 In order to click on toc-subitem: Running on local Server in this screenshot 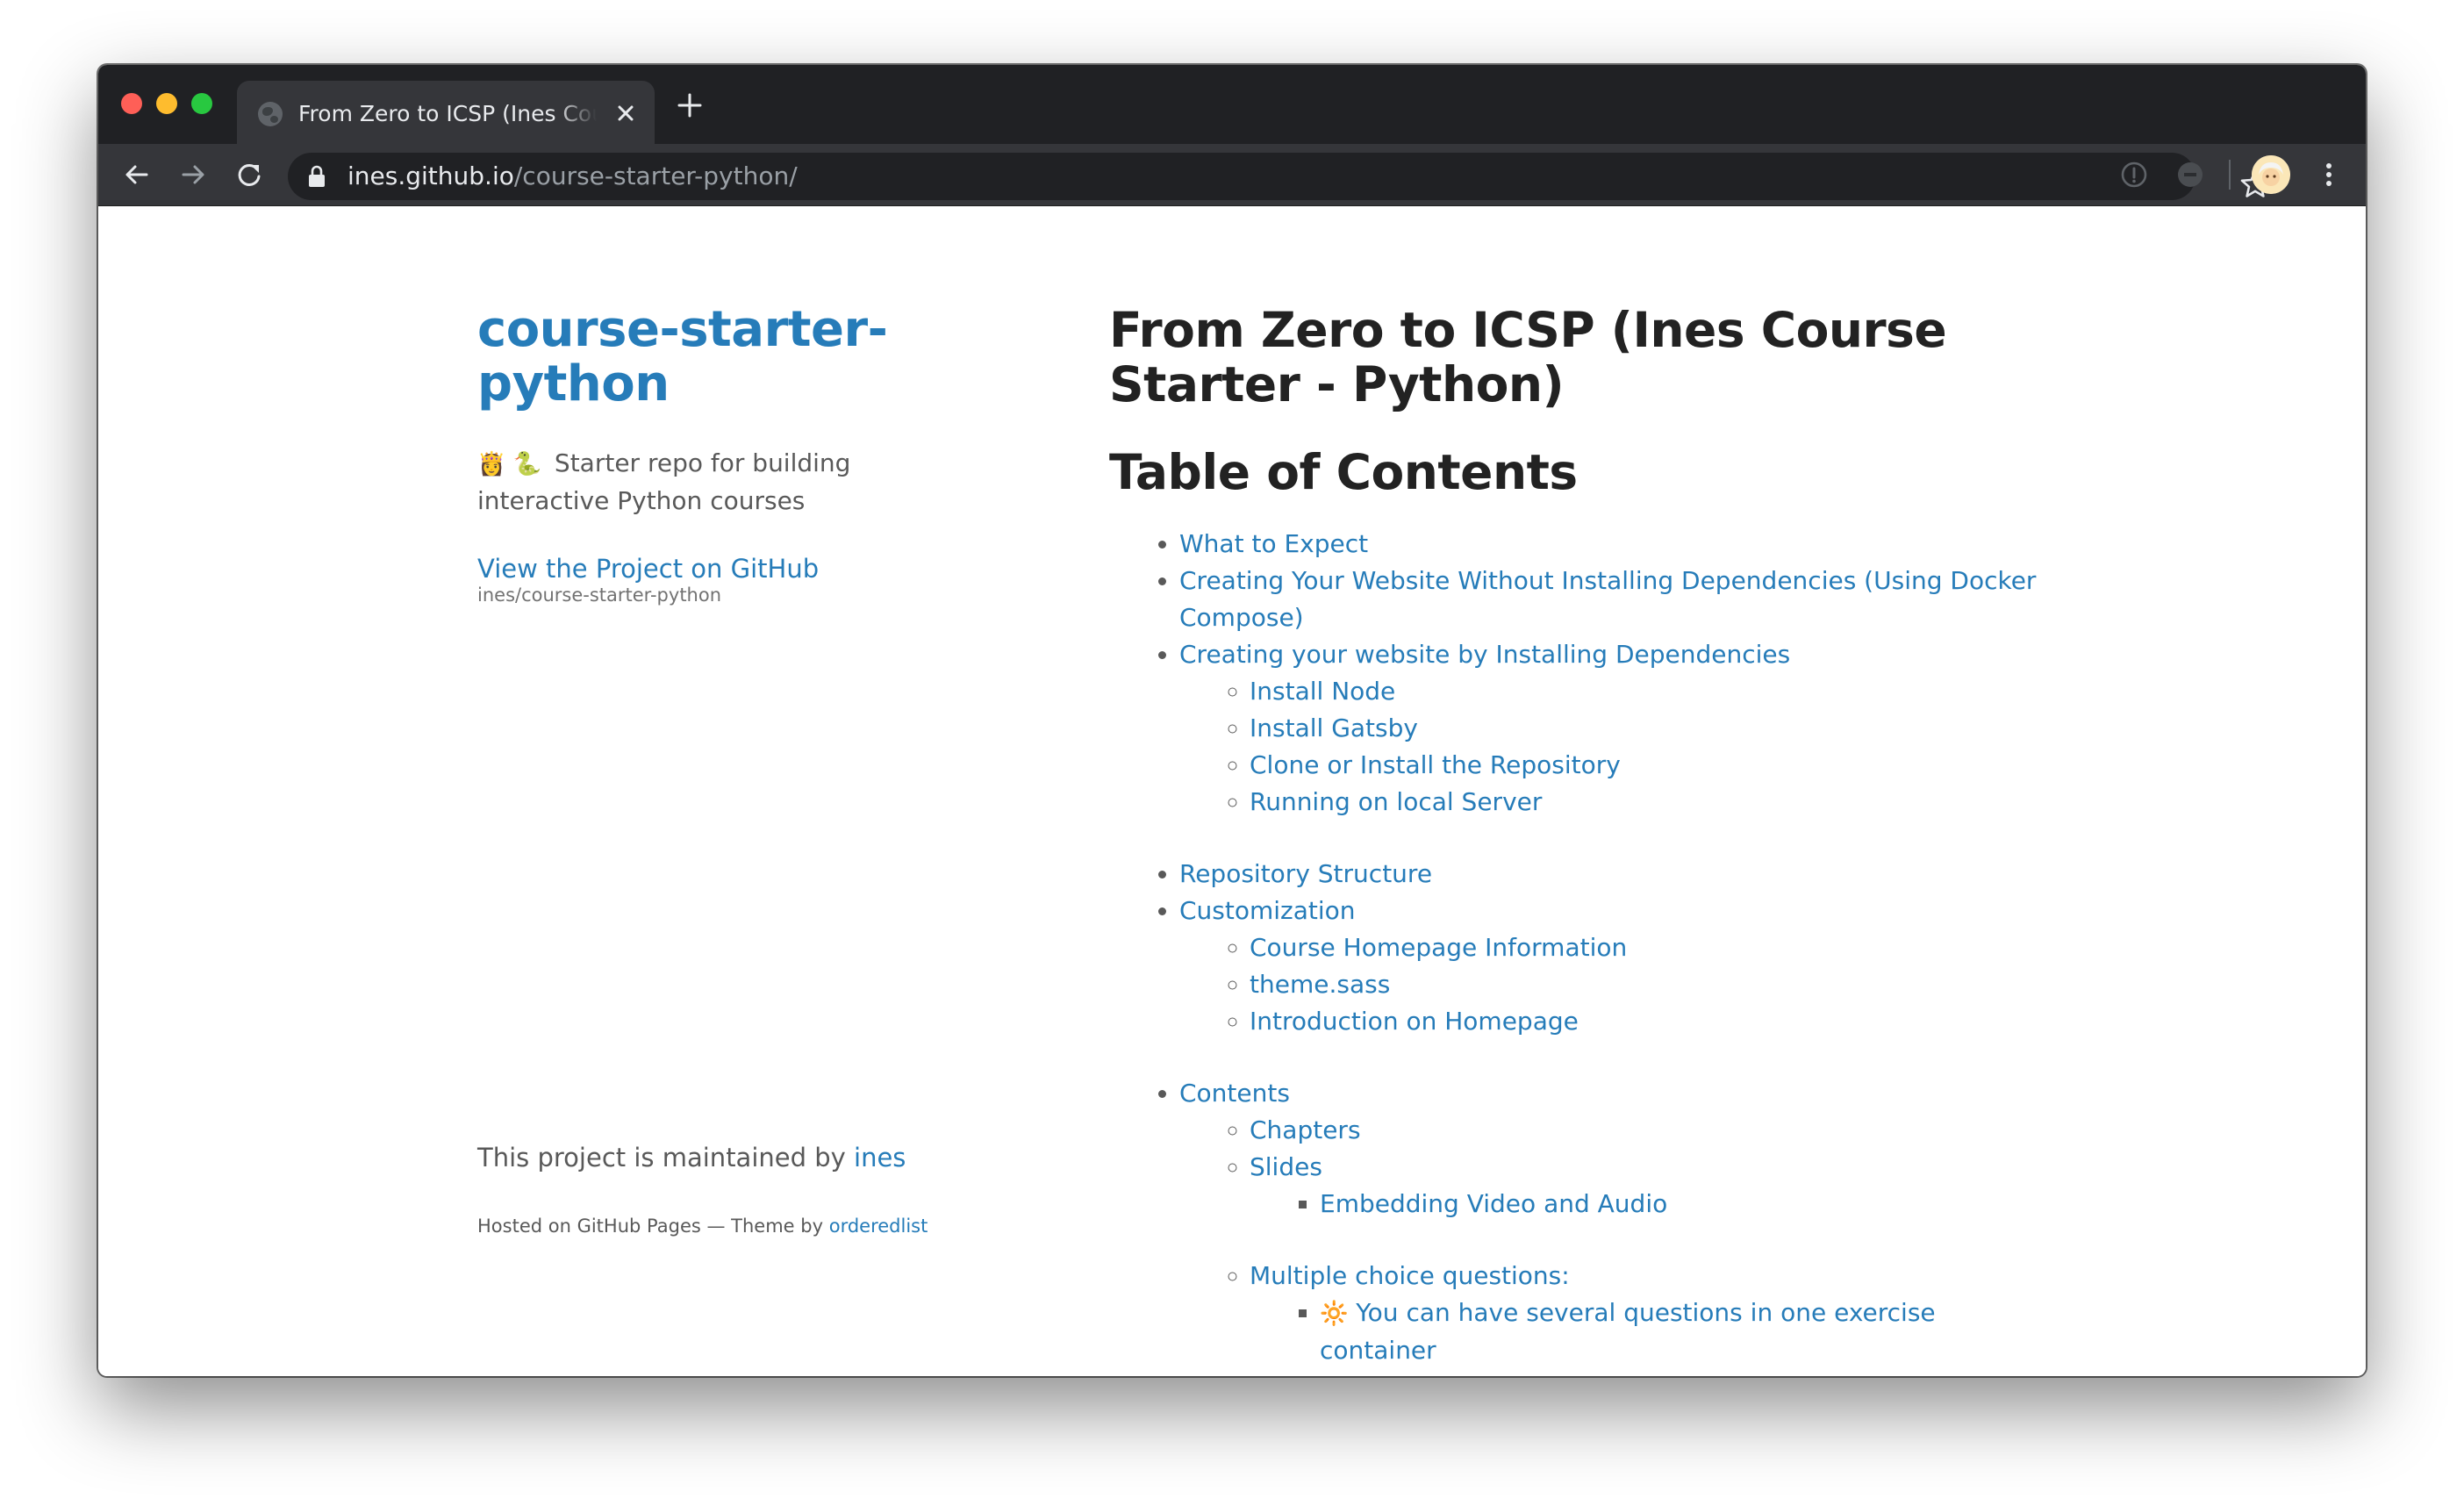, I will do `click(1644, 802)`.